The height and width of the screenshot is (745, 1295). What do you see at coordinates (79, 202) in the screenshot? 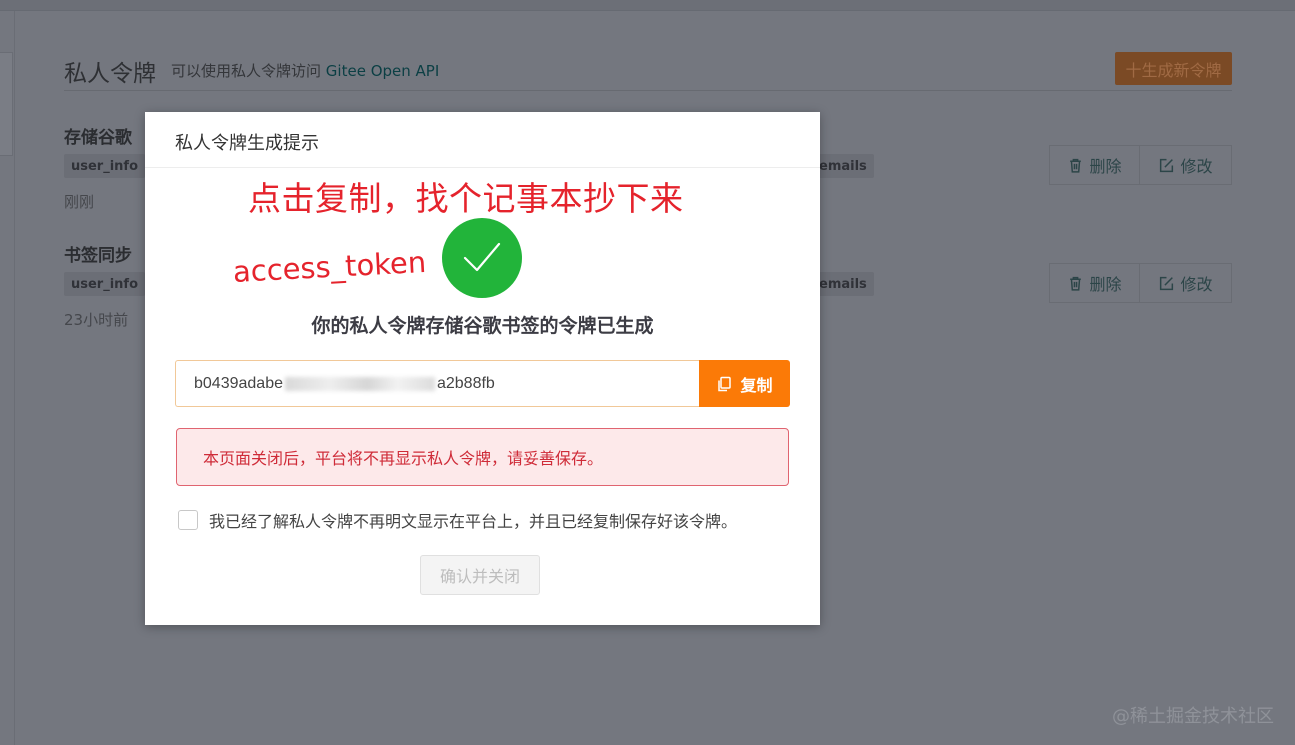
I see `token-time: 刚刚` at bounding box center [79, 202].